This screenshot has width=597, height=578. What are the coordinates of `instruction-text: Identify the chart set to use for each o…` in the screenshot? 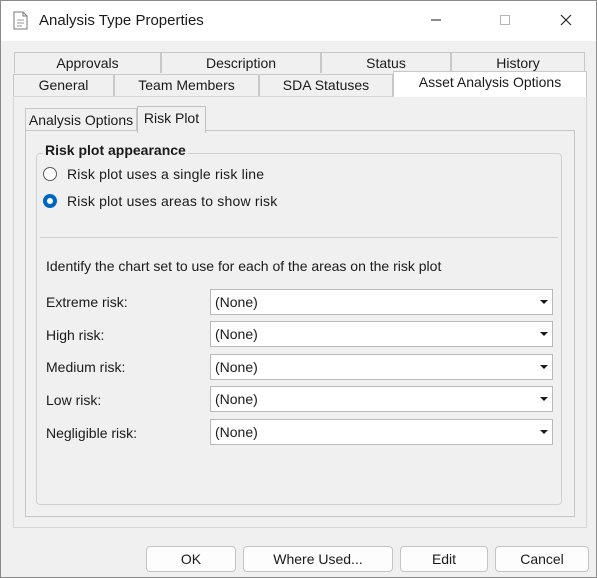 It's located at (244, 266).